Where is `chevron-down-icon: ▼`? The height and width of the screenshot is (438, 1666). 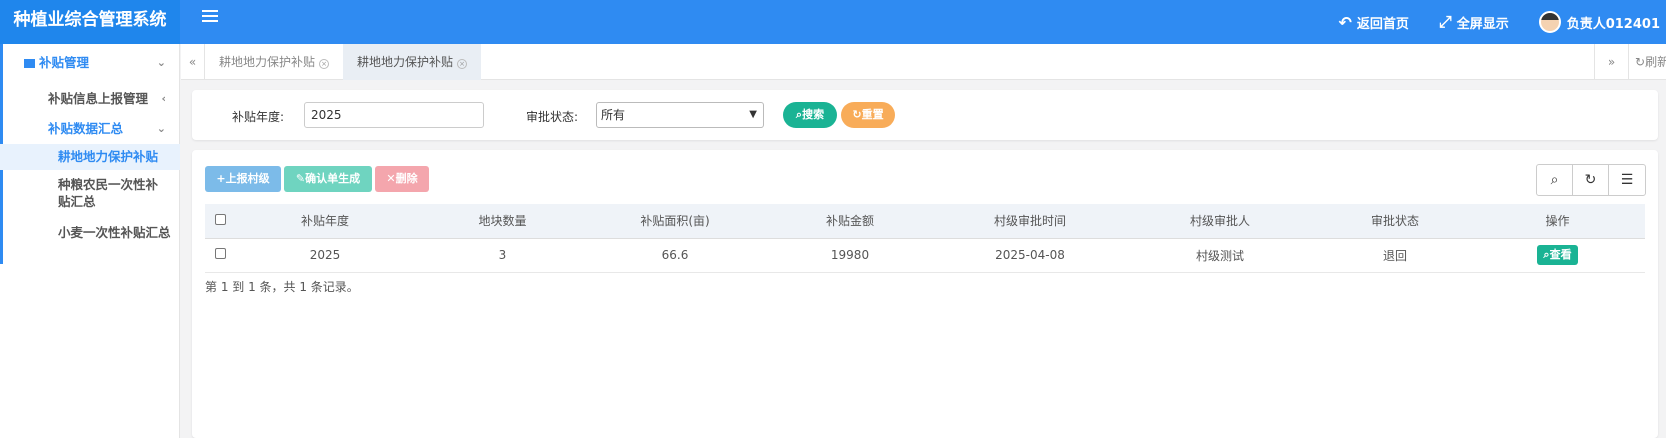 chevron-down-icon: ▼ is located at coordinates (753, 114).